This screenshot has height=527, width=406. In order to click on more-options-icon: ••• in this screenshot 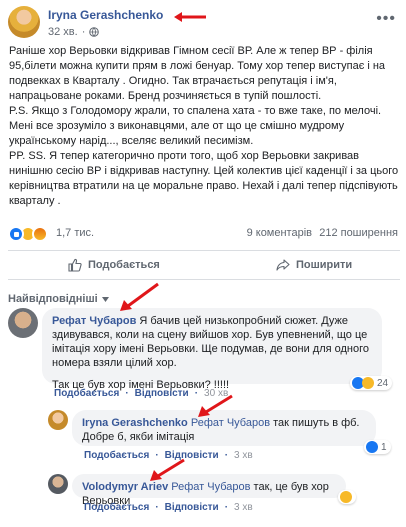, I will do `click(386, 19)`.